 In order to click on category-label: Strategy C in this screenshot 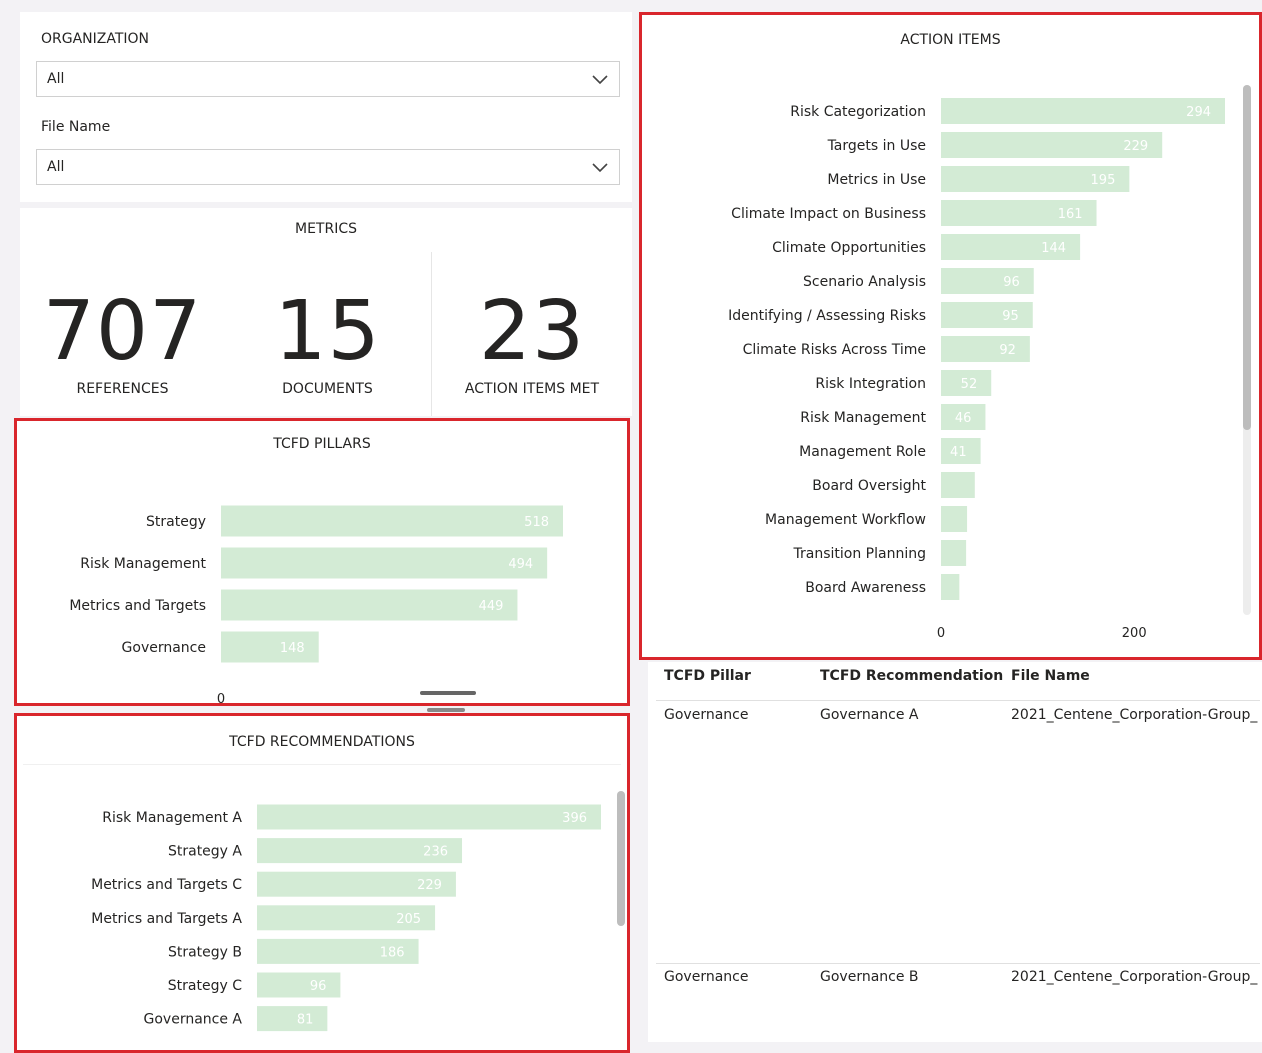, I will do `click(205, 986)`.